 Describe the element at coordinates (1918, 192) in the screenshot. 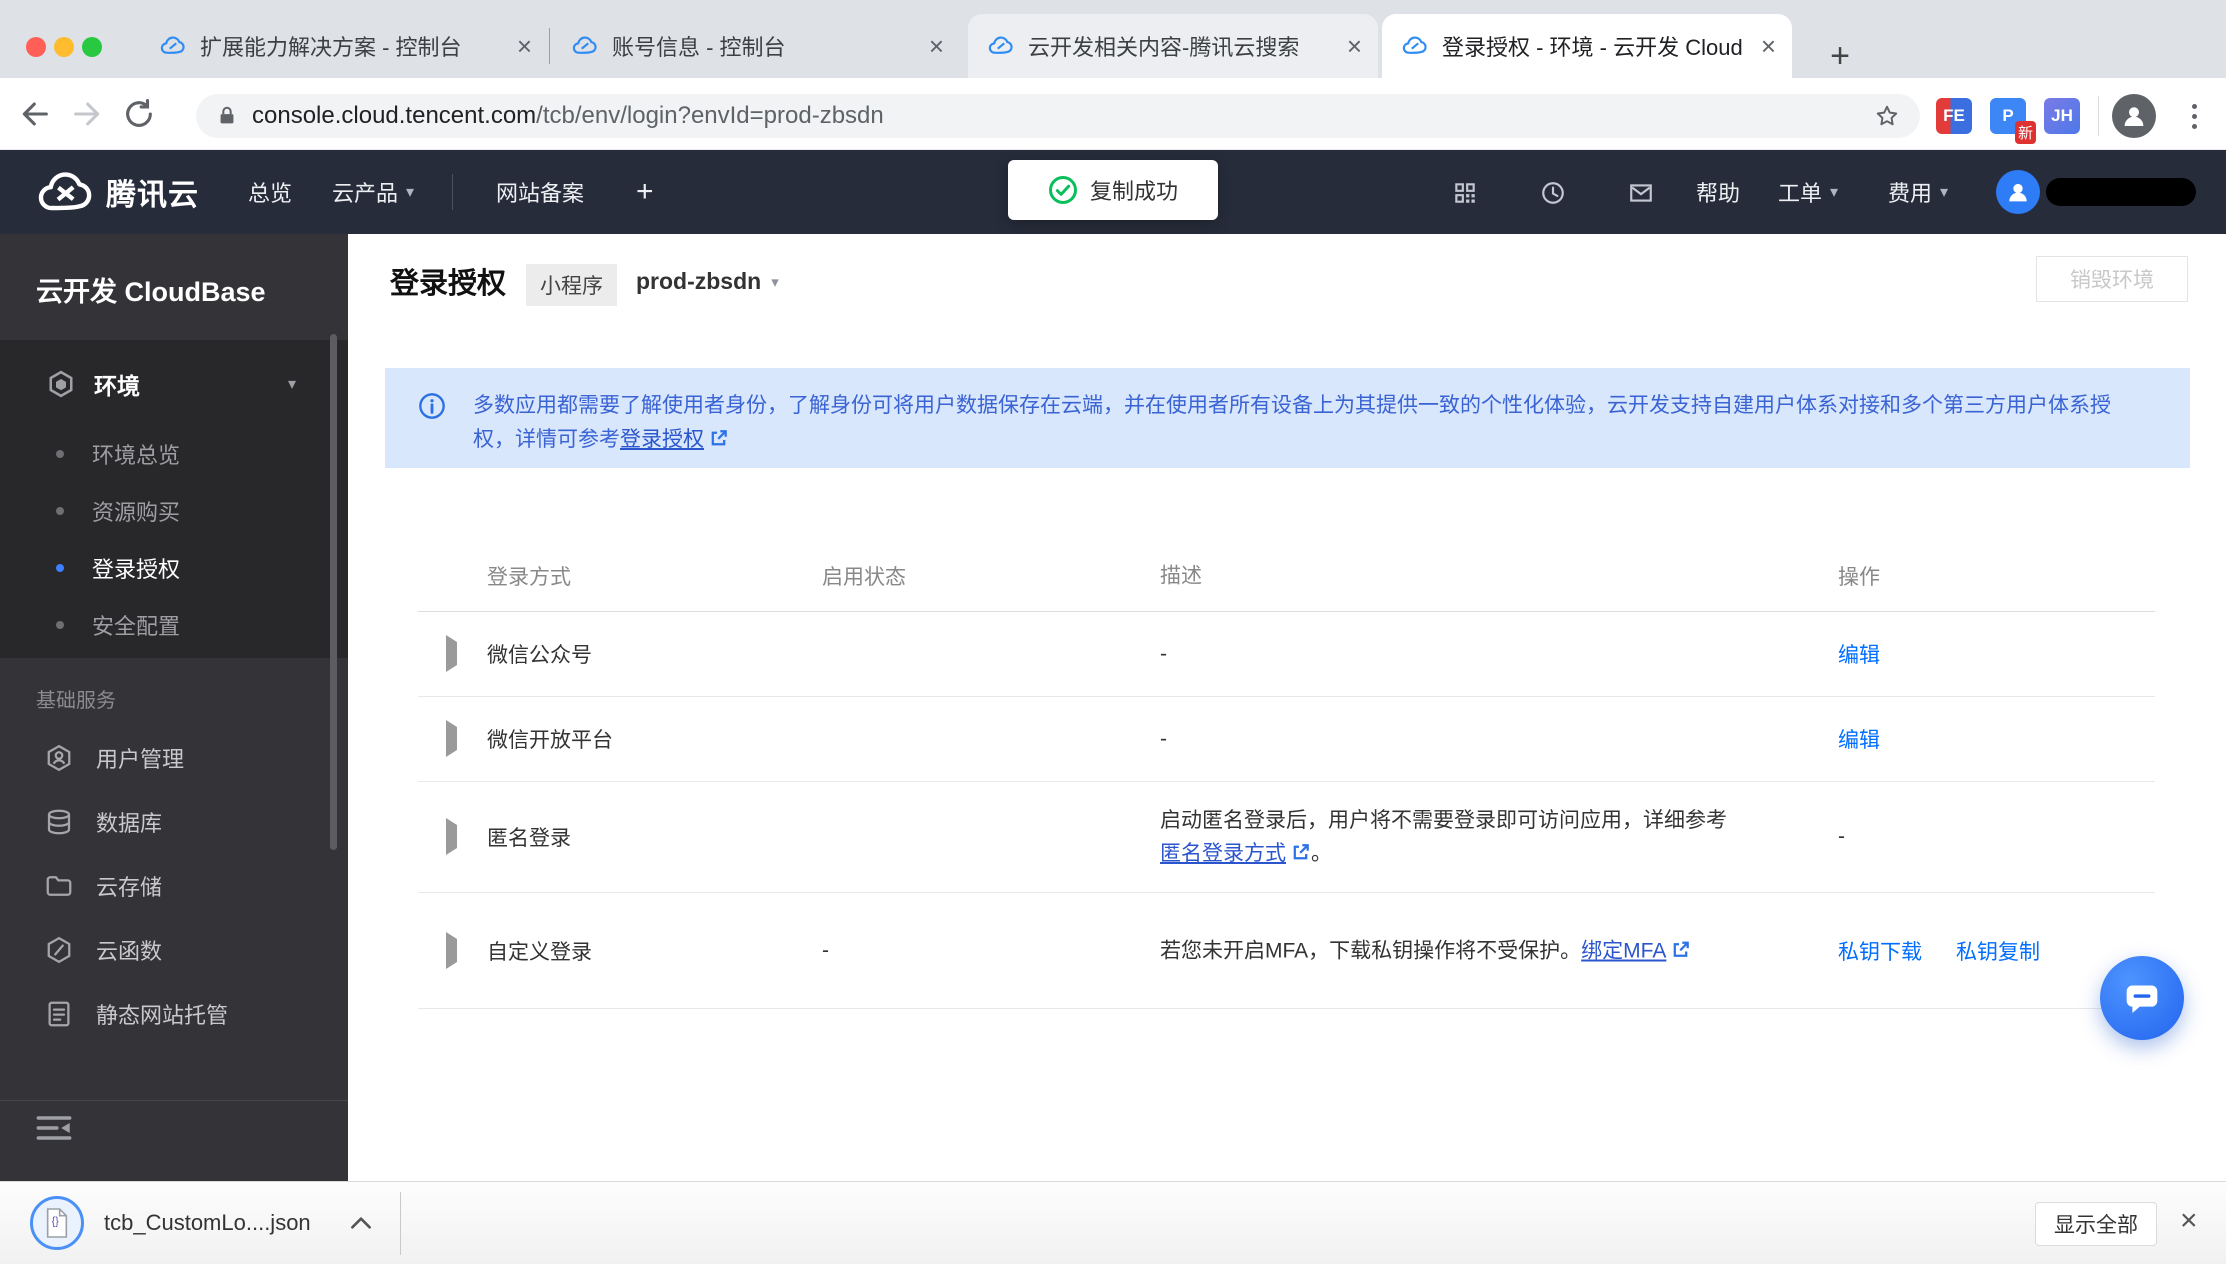

I see `nav-billing: 费用 ▾` at that location.